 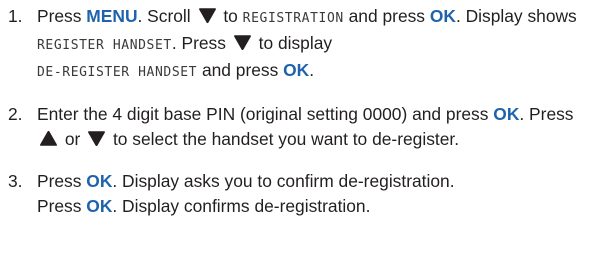 What do you see at coordinates (230, 16) in the screenshot?
I see `step-text: to` at bounding box center [230, 16].